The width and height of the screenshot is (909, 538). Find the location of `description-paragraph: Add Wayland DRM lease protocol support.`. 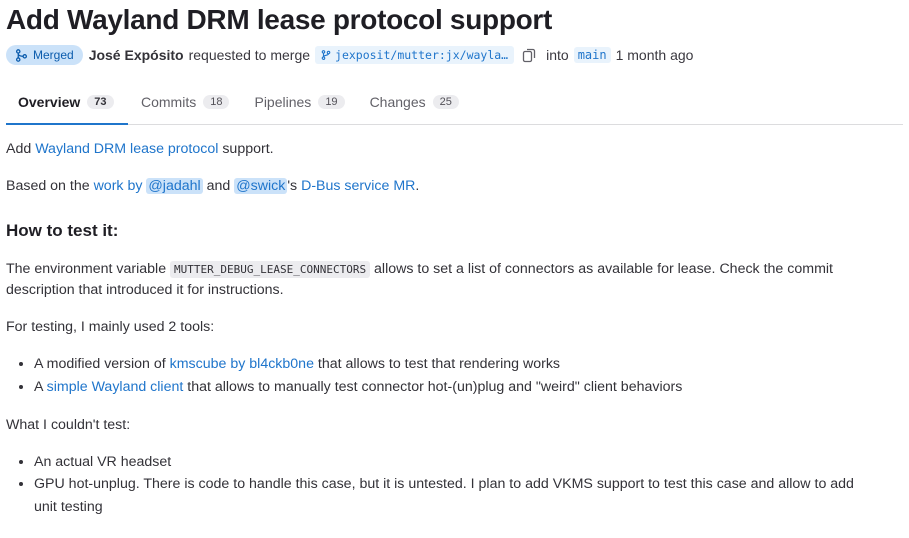

description-paragraph: Add Wayland DRM lease protocol support. is located at coordinates (454, 149).